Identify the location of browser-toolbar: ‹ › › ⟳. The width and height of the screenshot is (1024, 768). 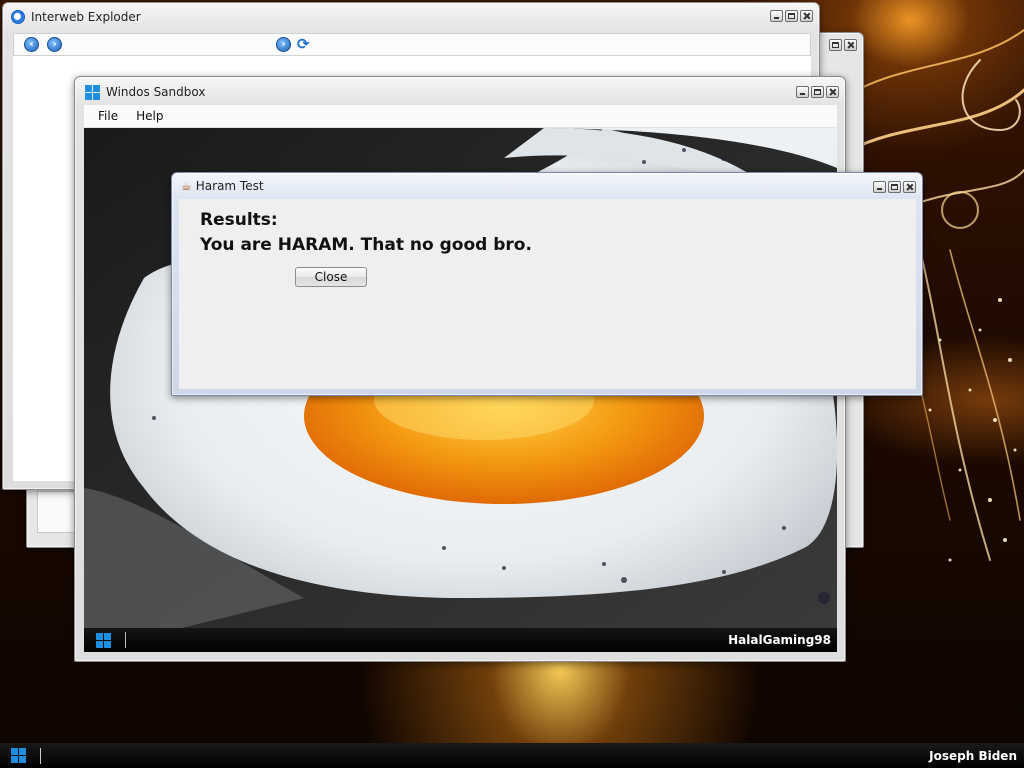
(412, 44).